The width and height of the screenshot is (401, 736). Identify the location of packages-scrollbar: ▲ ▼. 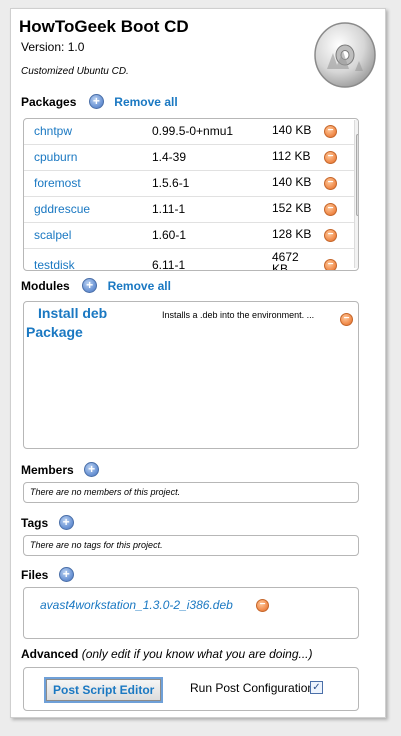
(356, 194).